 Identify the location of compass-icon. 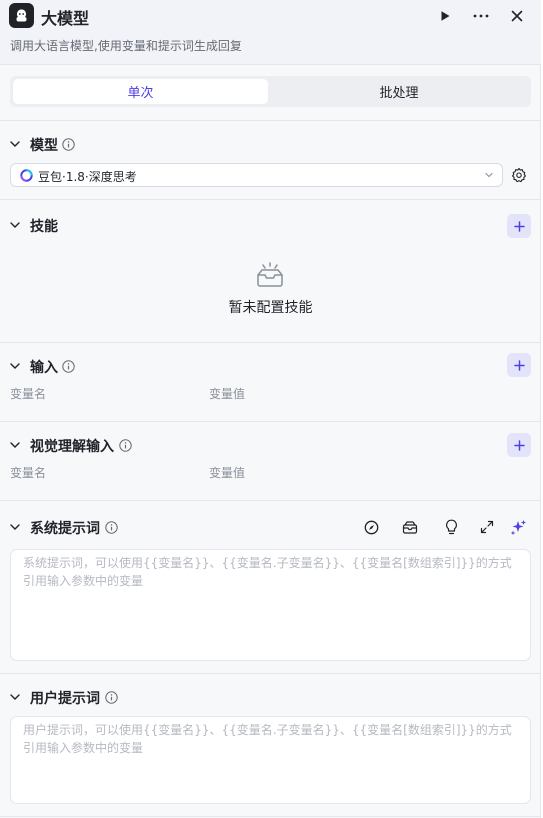
(371, 527).